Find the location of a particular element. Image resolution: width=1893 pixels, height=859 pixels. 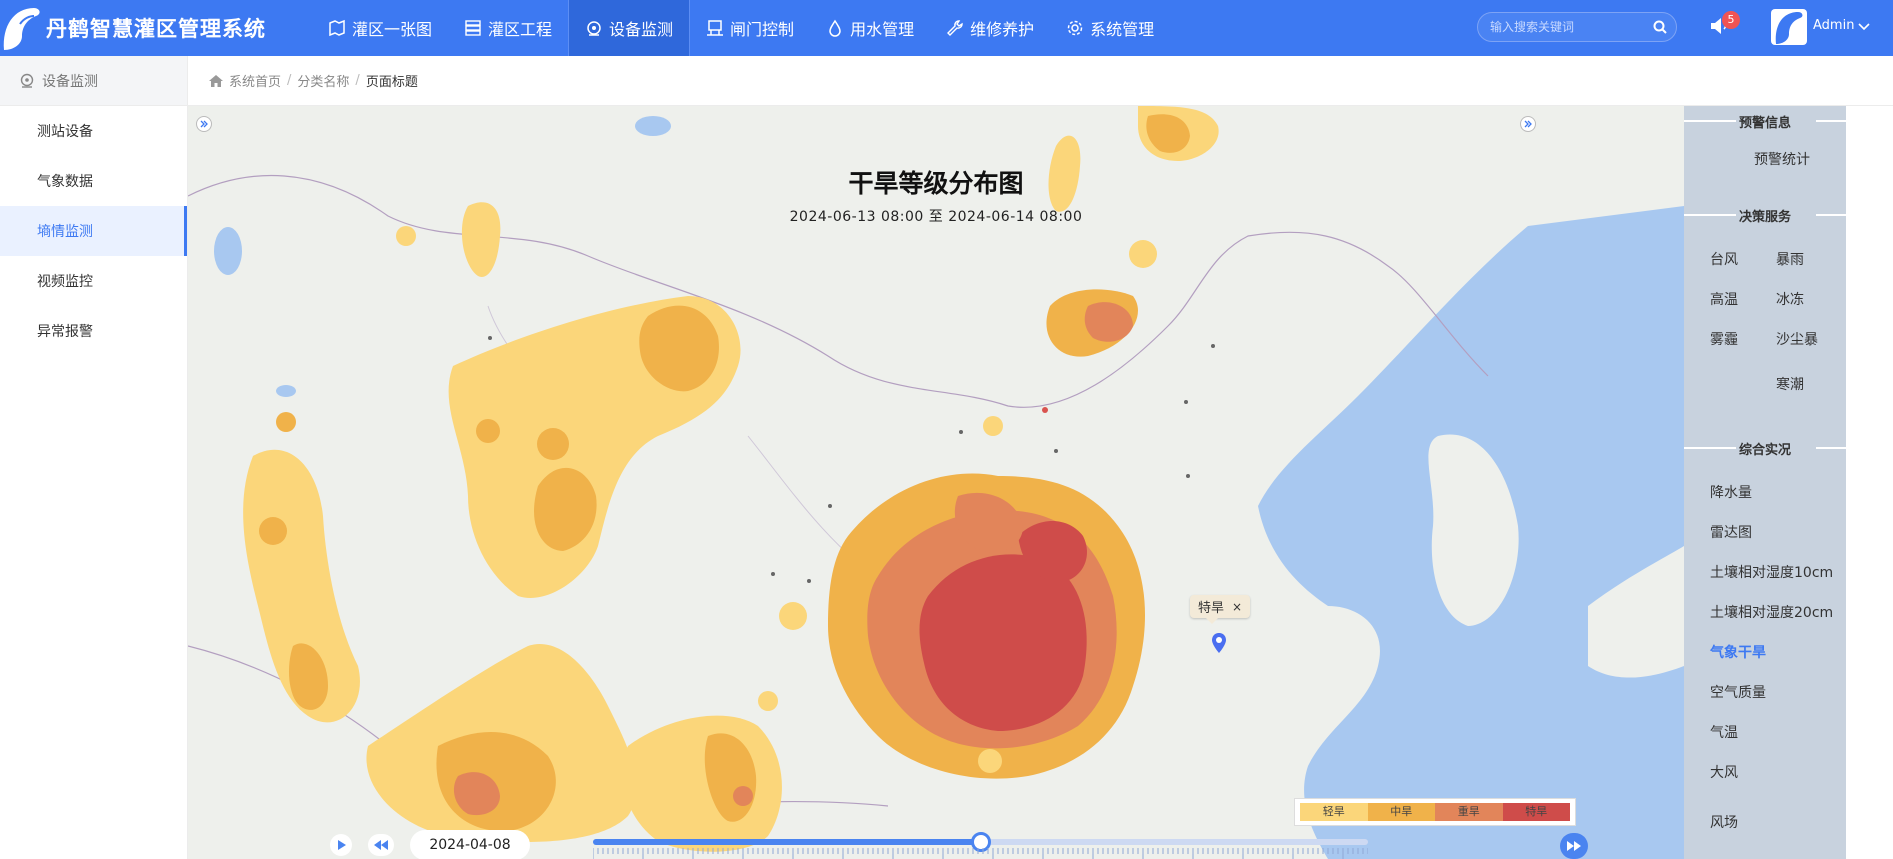

legend-item-moderate: 中旱 is located at coordinates (1401, 812).